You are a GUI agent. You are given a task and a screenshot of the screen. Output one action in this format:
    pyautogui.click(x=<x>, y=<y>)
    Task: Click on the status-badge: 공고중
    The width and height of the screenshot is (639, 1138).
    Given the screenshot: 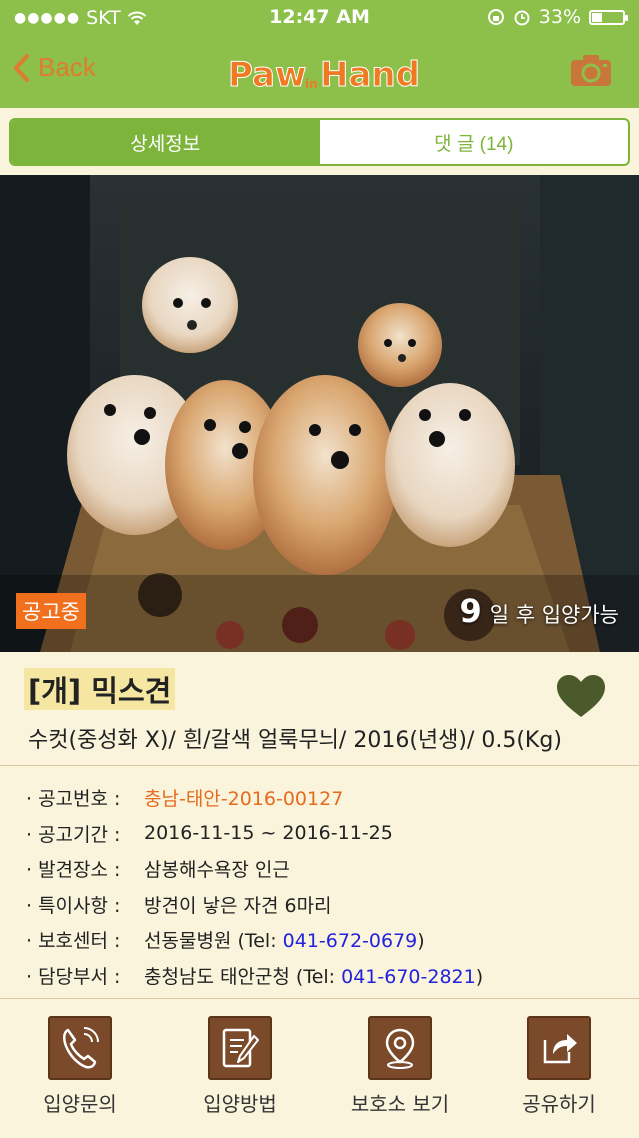 What is the action you would take?
    pyautogui.click(x=51, y=611)
    